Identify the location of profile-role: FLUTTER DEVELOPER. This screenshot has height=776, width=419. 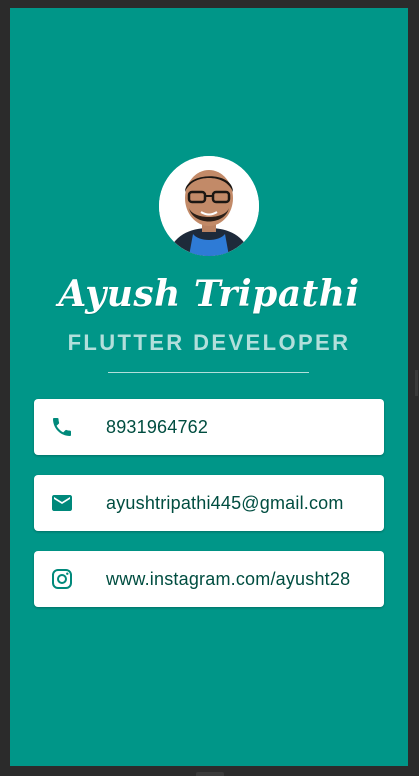
(209, 342).